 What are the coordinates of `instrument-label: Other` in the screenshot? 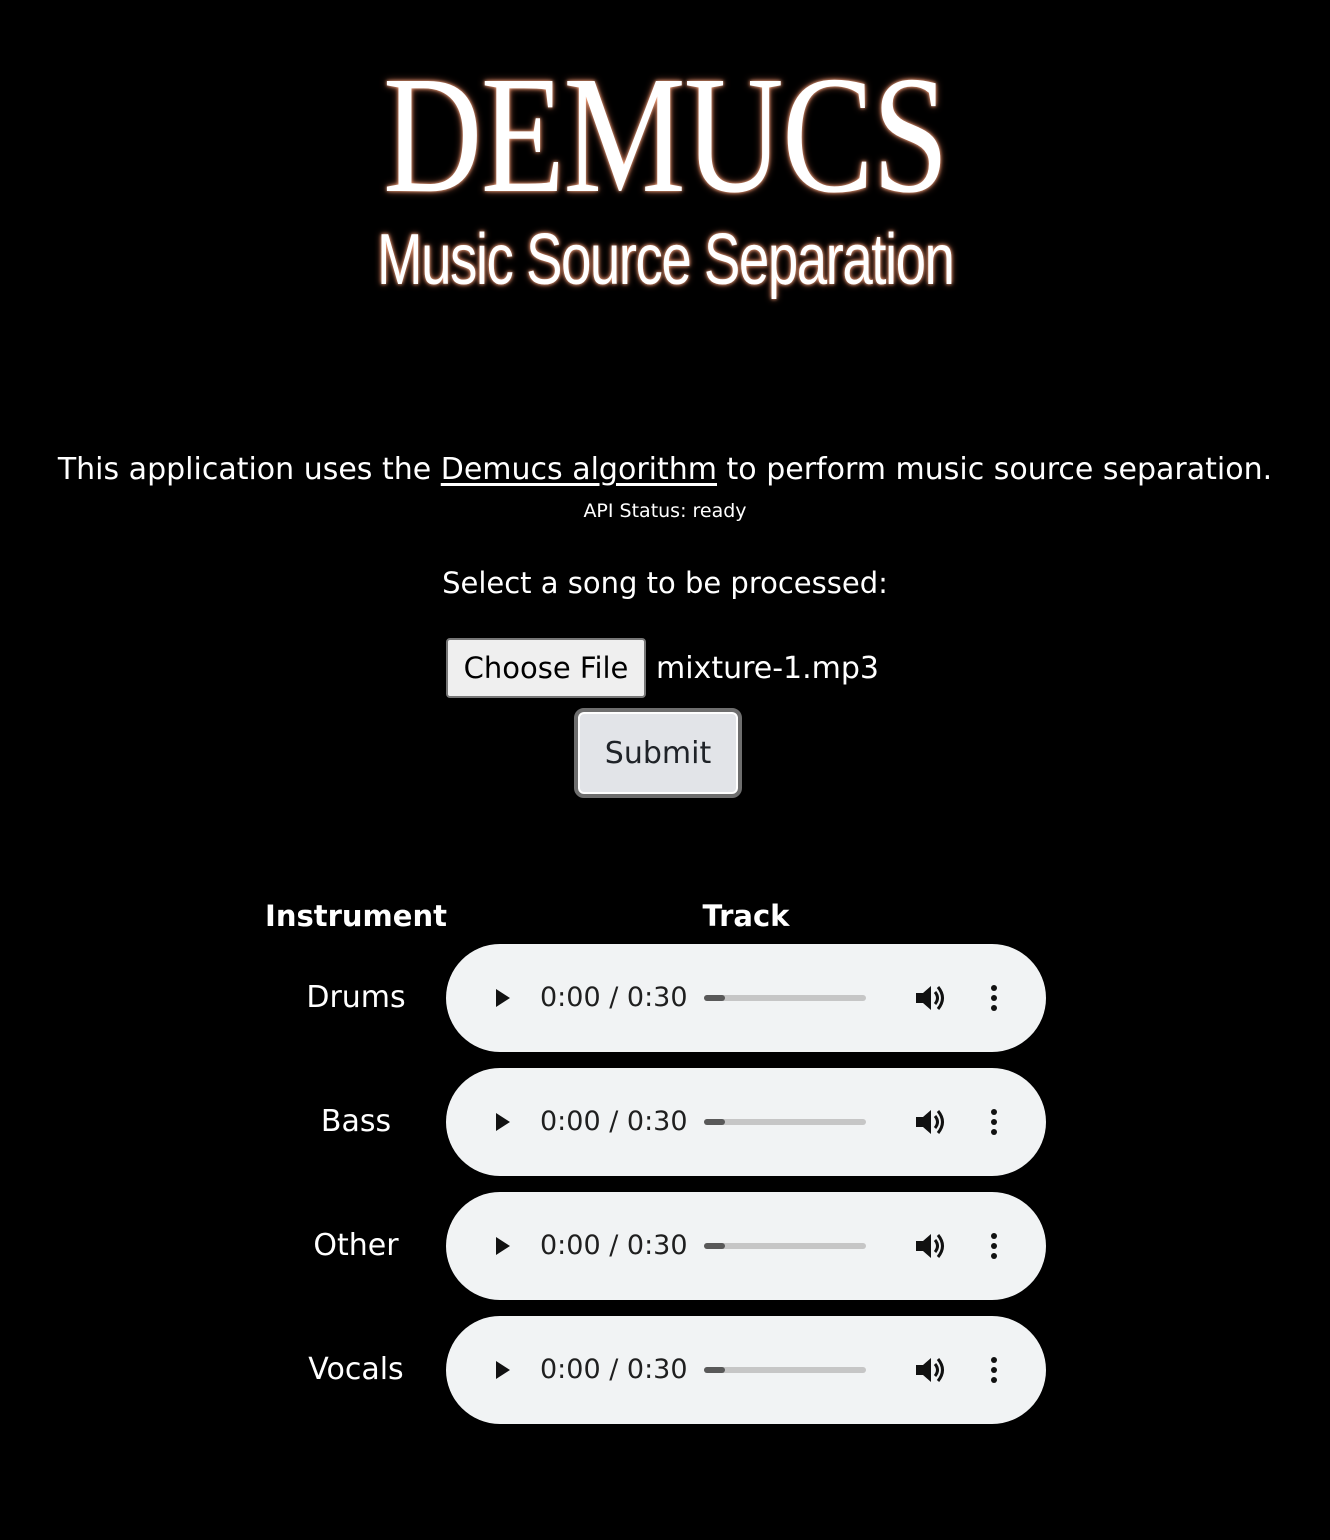 It's located at (356, 1245).